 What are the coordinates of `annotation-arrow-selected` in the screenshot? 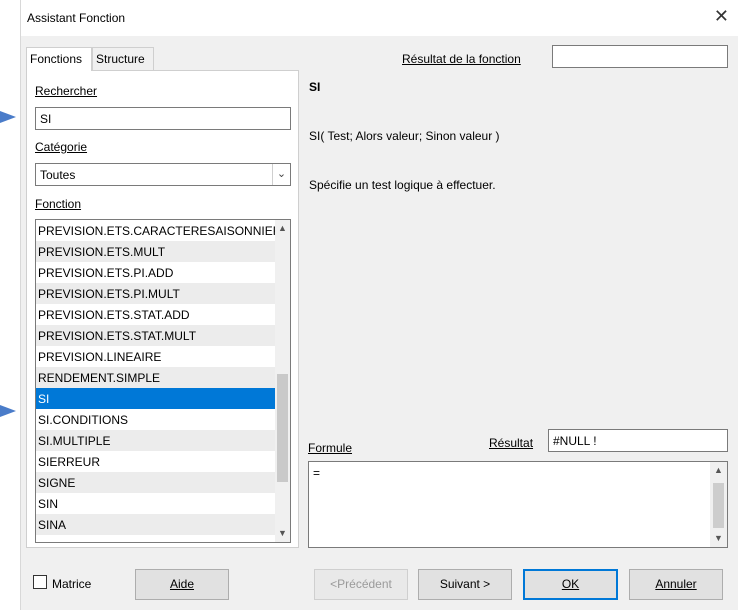 It's located at (8, 411).